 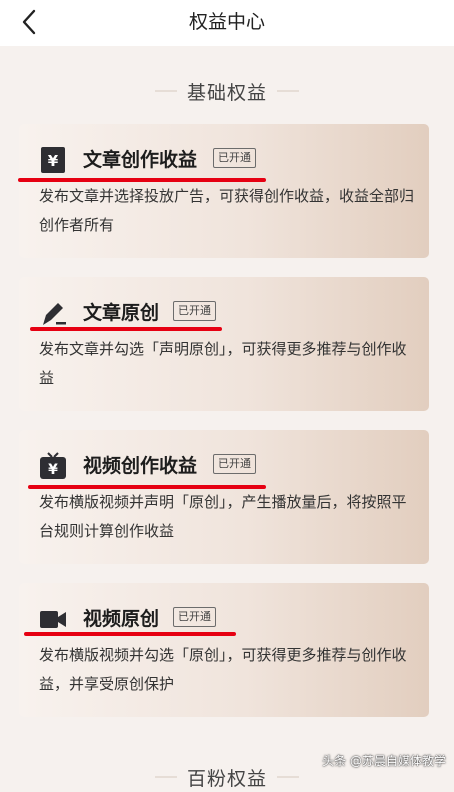 I want to click on card-description: 发布横版视频并声明「原创」，产生播放量后，将按照平台规则计算创作收益, so click(x=223, y=516).